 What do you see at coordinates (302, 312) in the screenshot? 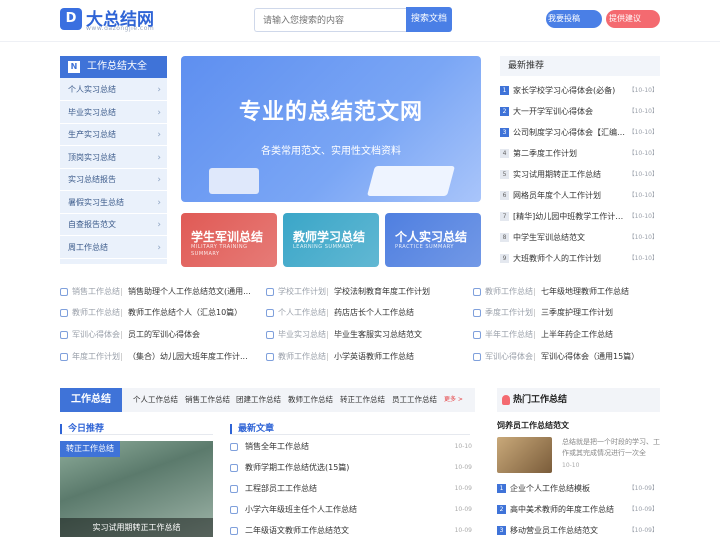
I see `link-tag: 个人工作总结` at bounding box center [302, 312].